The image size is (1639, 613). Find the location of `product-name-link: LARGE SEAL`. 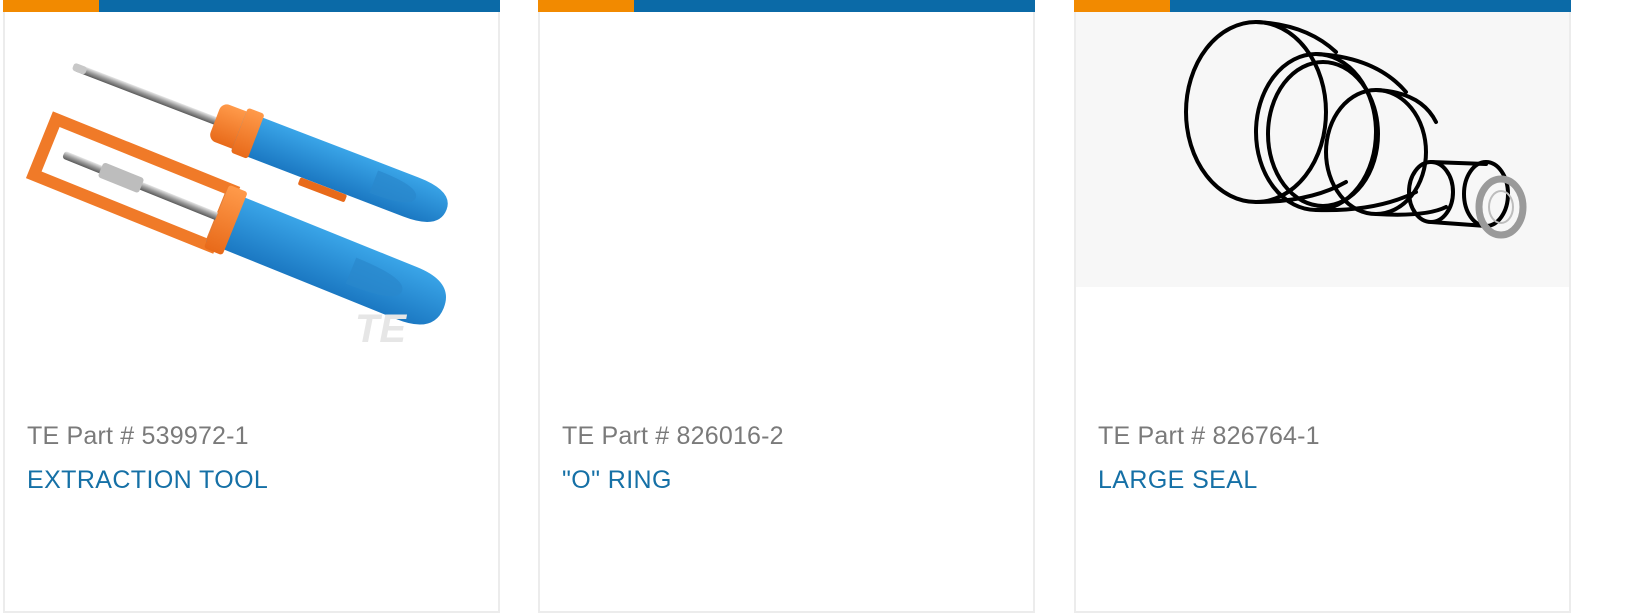

product-name-link: LARGE SEAL is located at coordinates (1178, 480).